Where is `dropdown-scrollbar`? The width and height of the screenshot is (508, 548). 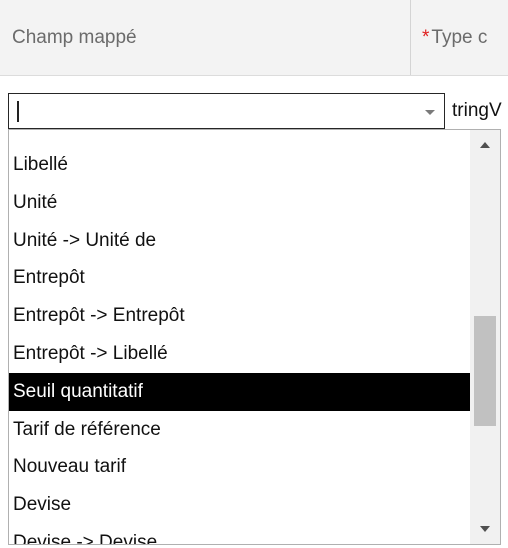
dropdown-scrollbar is located at coordinates (485, 337).